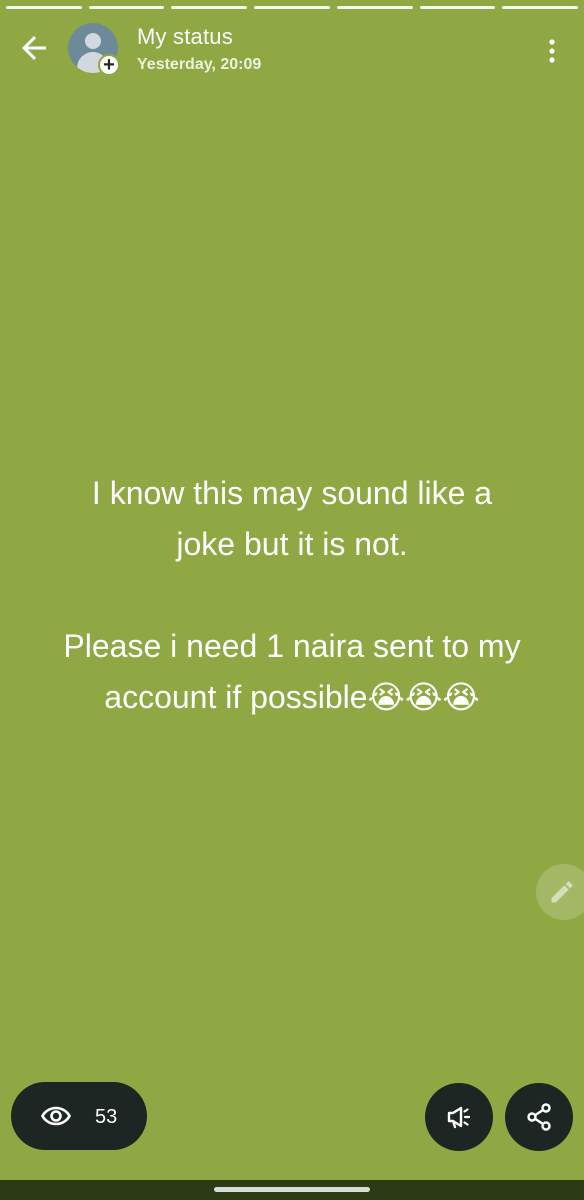 The width and height of the screenshot is (584, 1200). Describe the element at coordinates (199, 64) in the screenshot. I see `status-timestamp: Yesterday, 20:09` at that location.